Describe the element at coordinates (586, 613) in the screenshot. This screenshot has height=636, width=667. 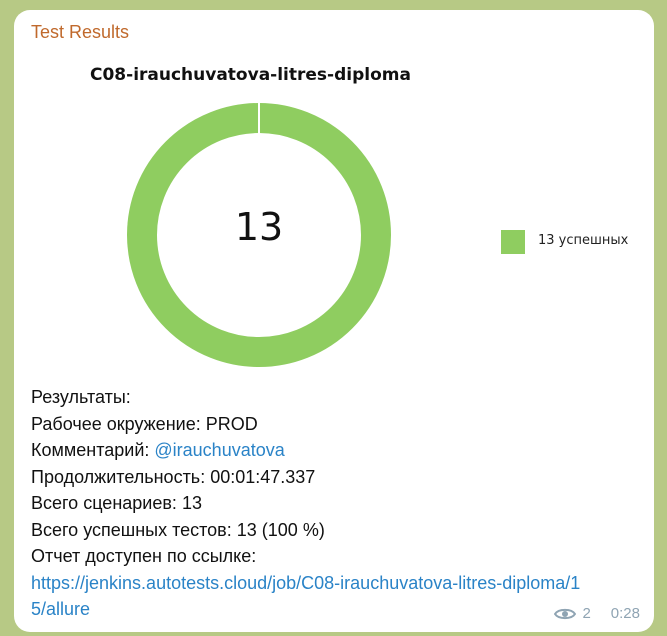
I see `view-count: 2` at that location.